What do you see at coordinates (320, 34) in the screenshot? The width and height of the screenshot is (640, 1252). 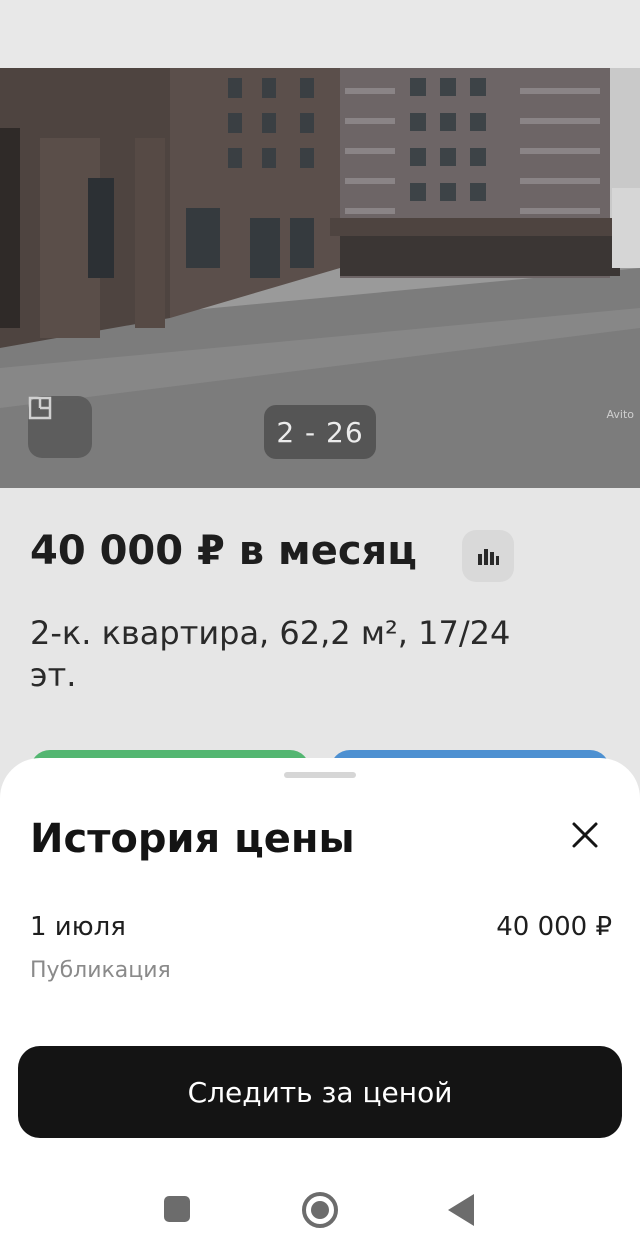 I see `status-bar` at bounding box center [320, 34].